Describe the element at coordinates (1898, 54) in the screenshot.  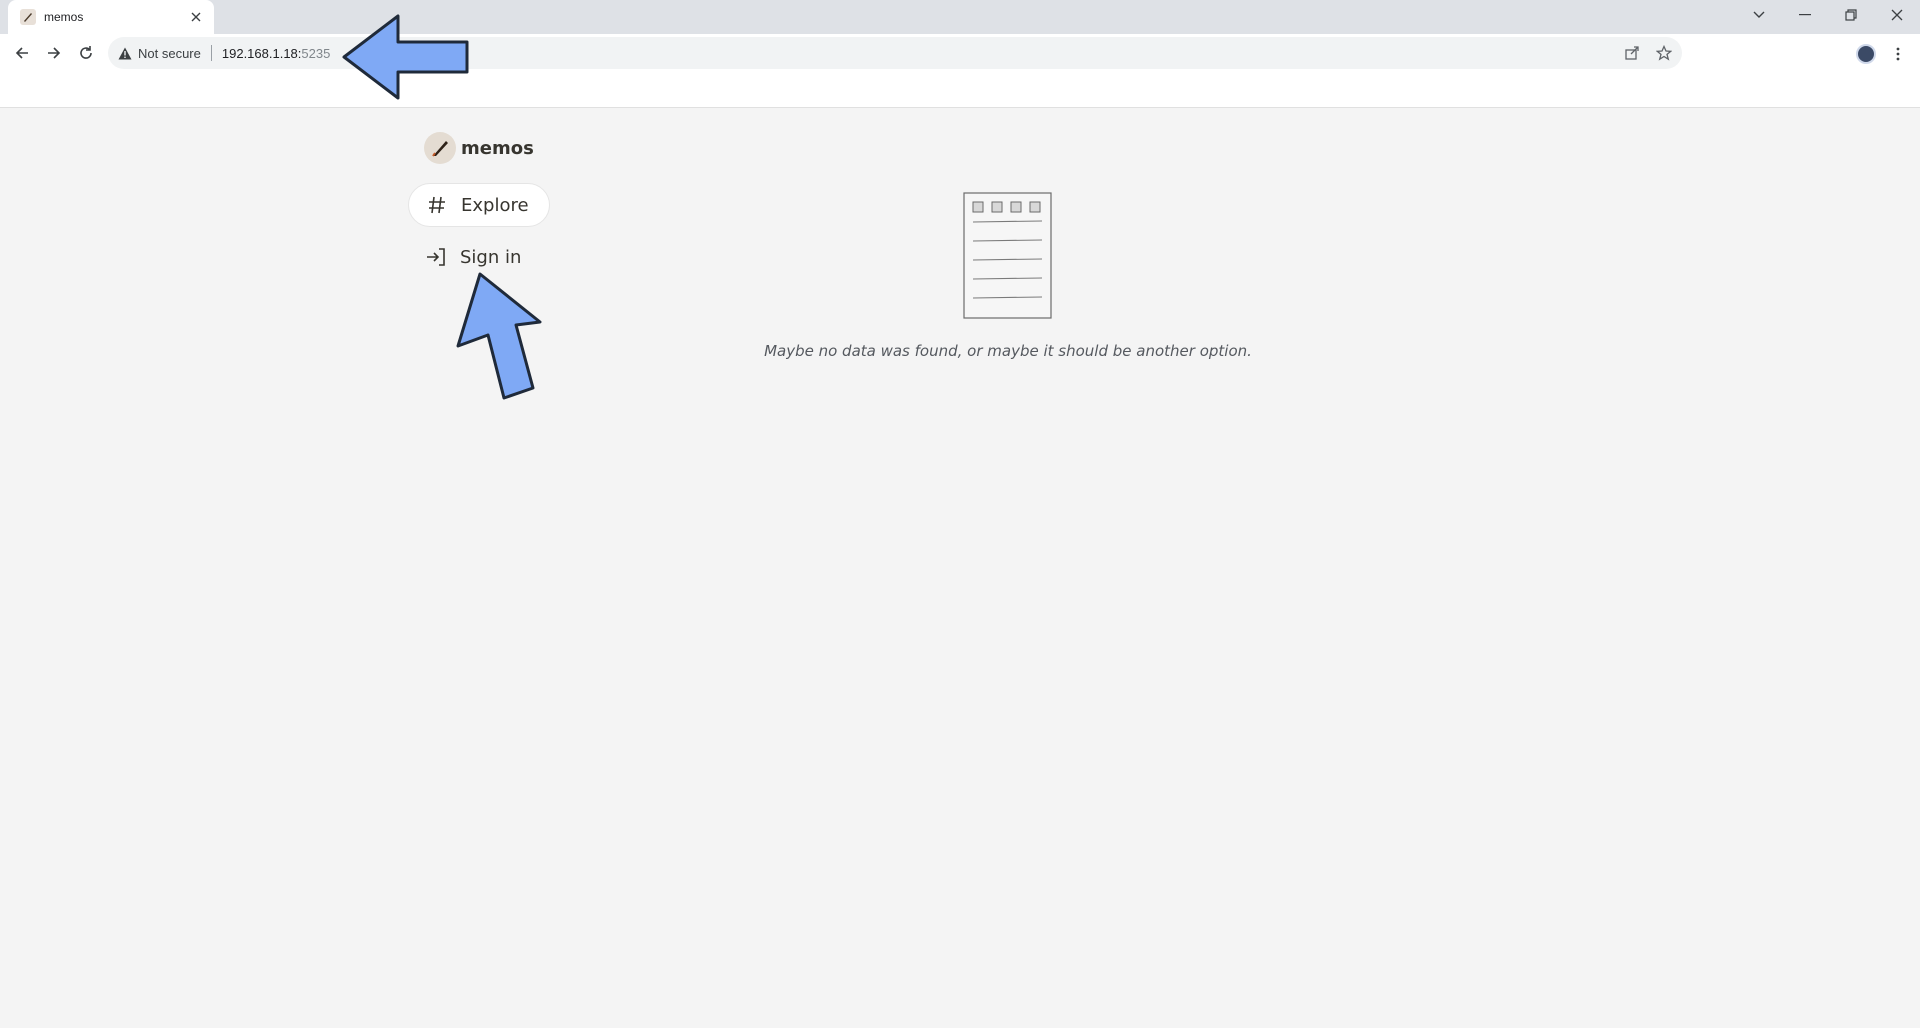
I see `more-menu-icon` at that location.